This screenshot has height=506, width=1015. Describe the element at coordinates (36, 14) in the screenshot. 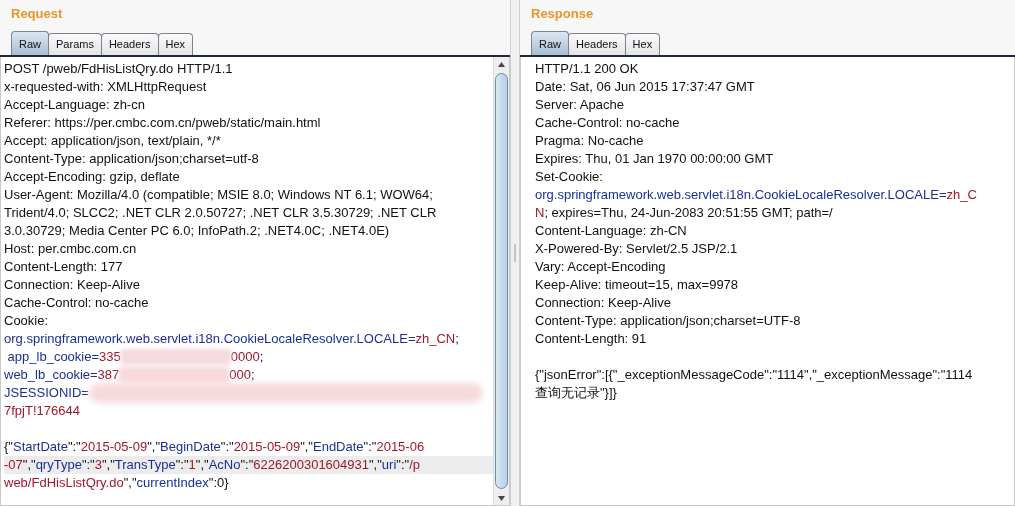

I see `panel-title: Request` at that location.